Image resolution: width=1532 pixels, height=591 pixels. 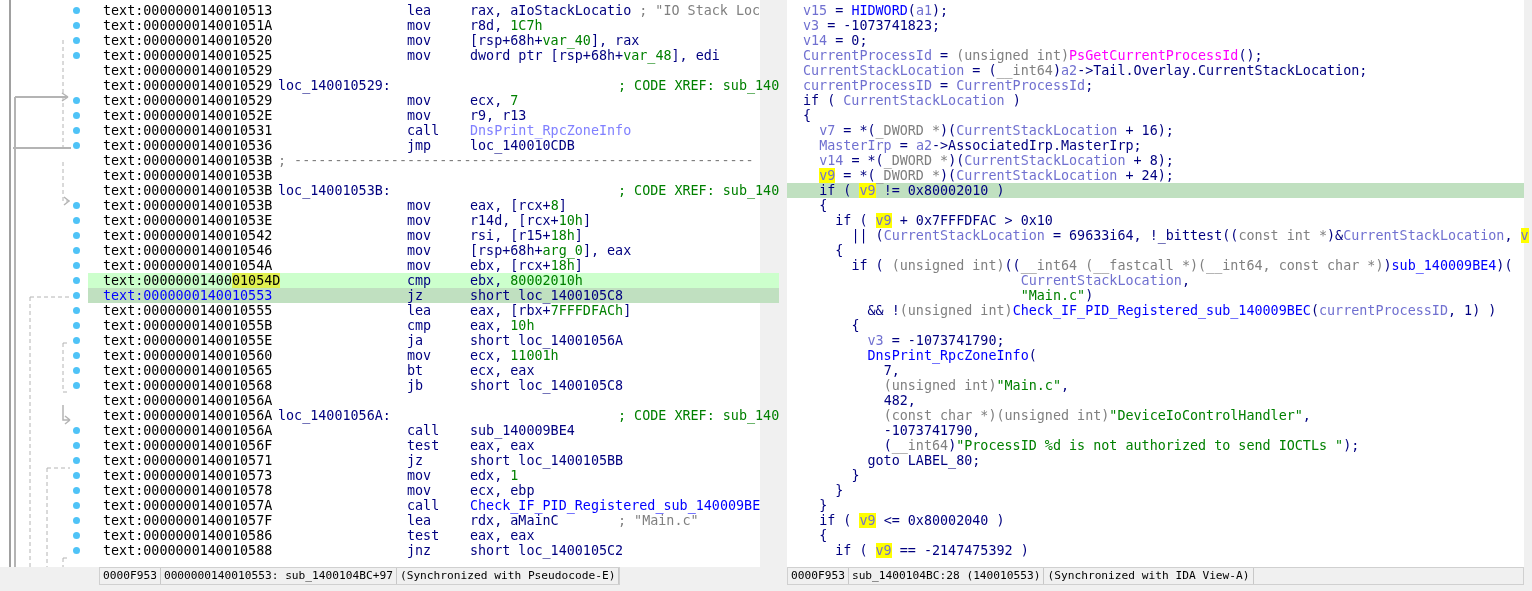 I want to click on code-line: 482,, so click(x=899, y=400).